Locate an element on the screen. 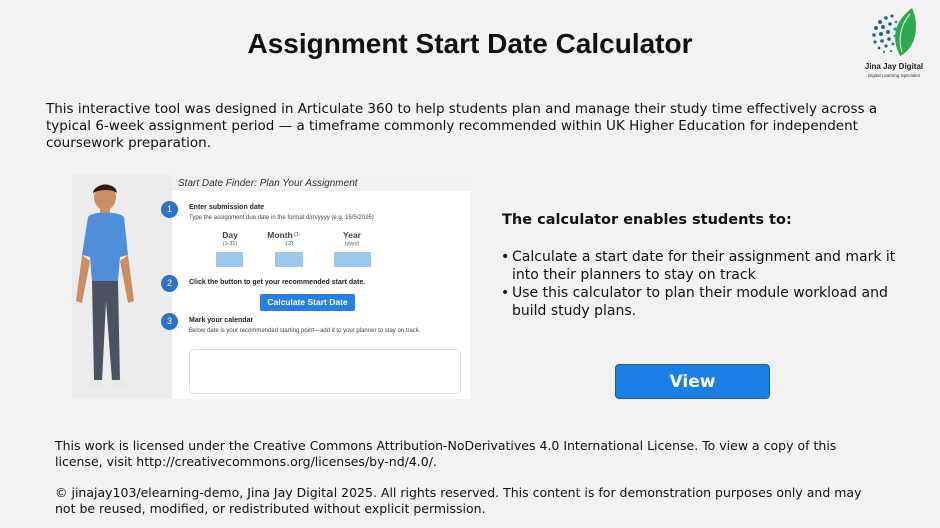 This screenshot has height=528, width=940. step-number-1: 1 is located at coordinates (169, 209).